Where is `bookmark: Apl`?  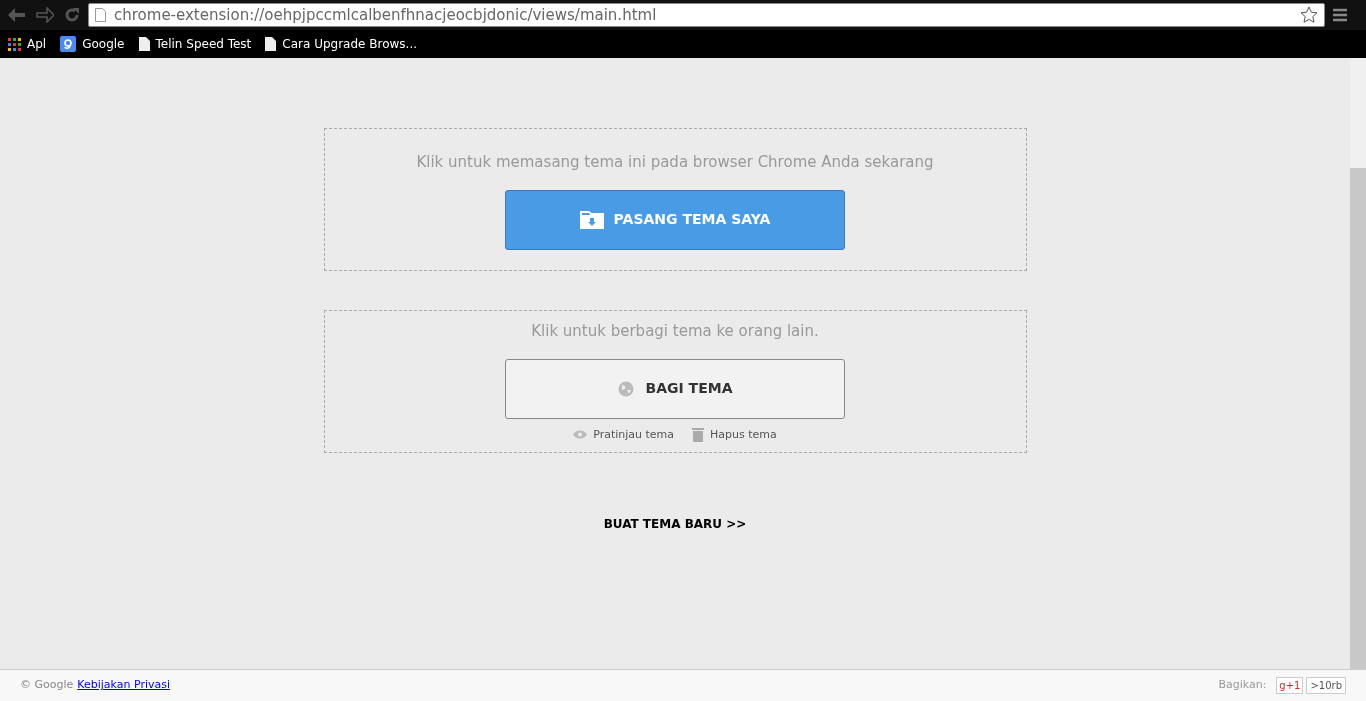
bookmark: Apl is located at coordinates (27, 44).